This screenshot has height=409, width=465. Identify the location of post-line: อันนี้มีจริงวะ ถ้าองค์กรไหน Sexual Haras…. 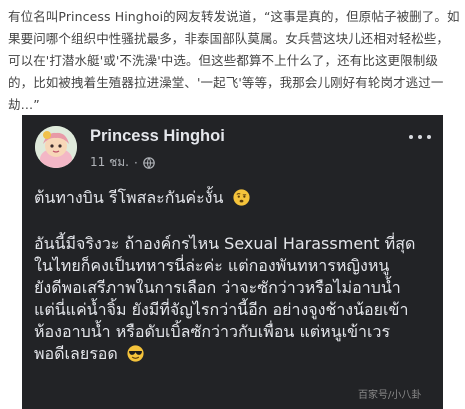
(225, 243).